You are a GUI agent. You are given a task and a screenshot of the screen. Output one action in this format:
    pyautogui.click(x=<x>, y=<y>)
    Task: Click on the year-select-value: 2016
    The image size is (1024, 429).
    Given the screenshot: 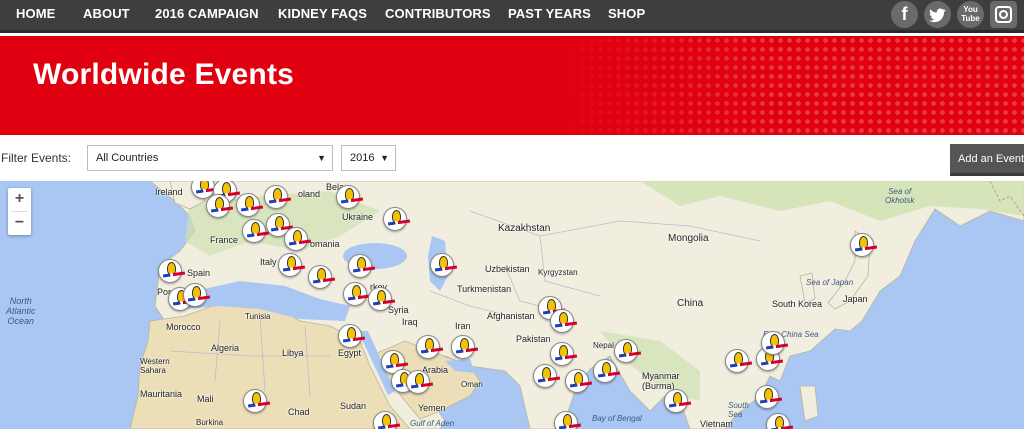 What is the action you would take?
    pyautogui.click(x=362, y=158)
    